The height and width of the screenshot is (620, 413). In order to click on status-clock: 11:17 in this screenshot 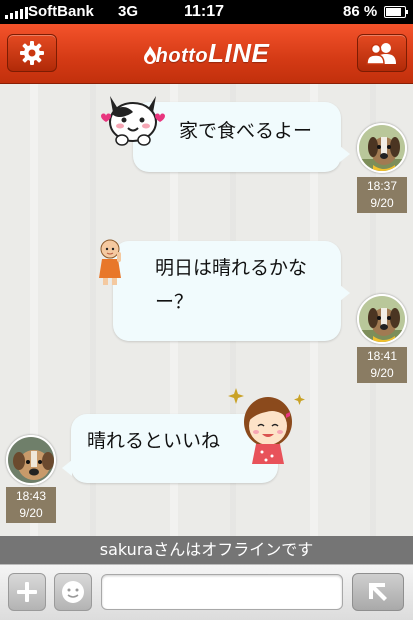, I will do `click(204, 11)`.